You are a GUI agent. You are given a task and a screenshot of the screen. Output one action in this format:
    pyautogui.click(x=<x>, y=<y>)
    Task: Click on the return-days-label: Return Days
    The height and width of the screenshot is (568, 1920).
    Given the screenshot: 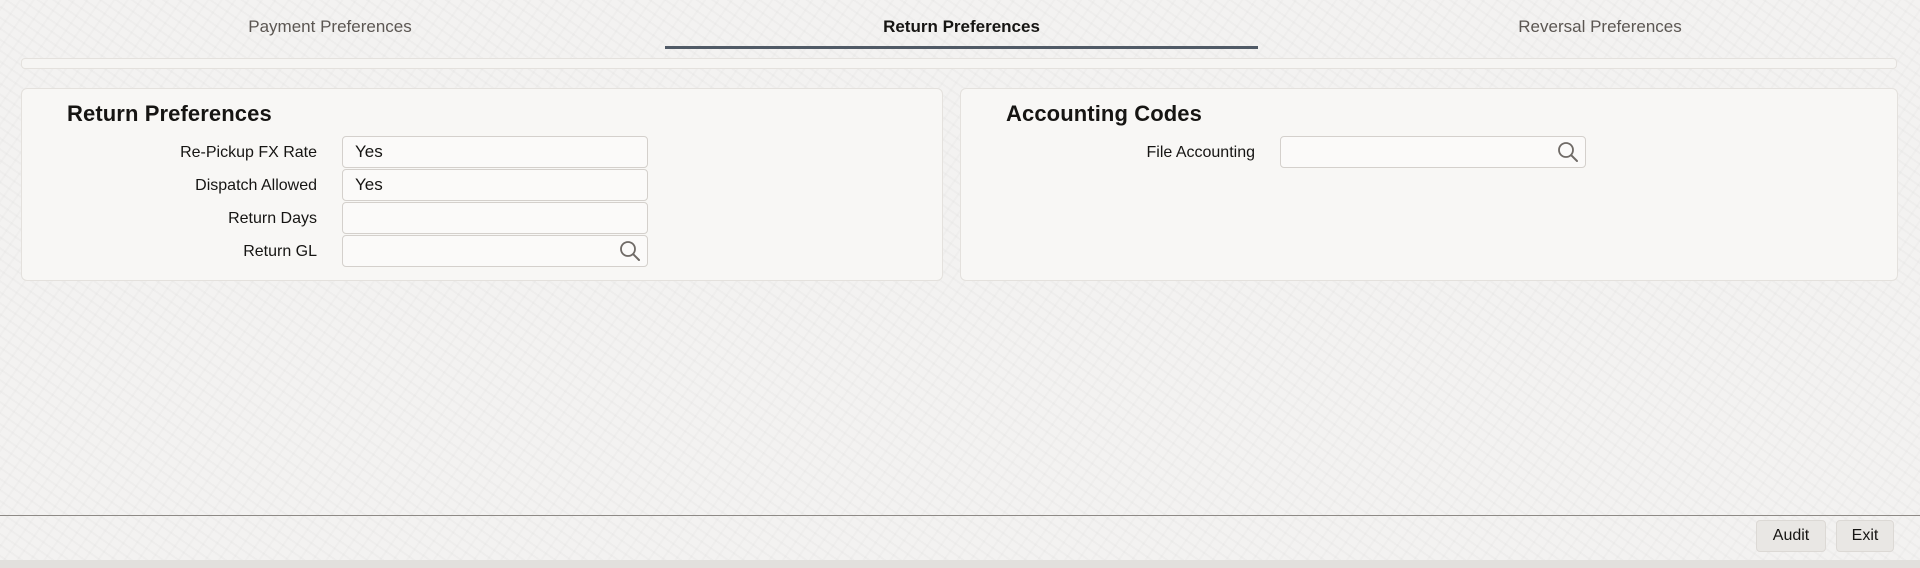 What is the action you would take?
    pyautogui.click(x=272, y=218)
    